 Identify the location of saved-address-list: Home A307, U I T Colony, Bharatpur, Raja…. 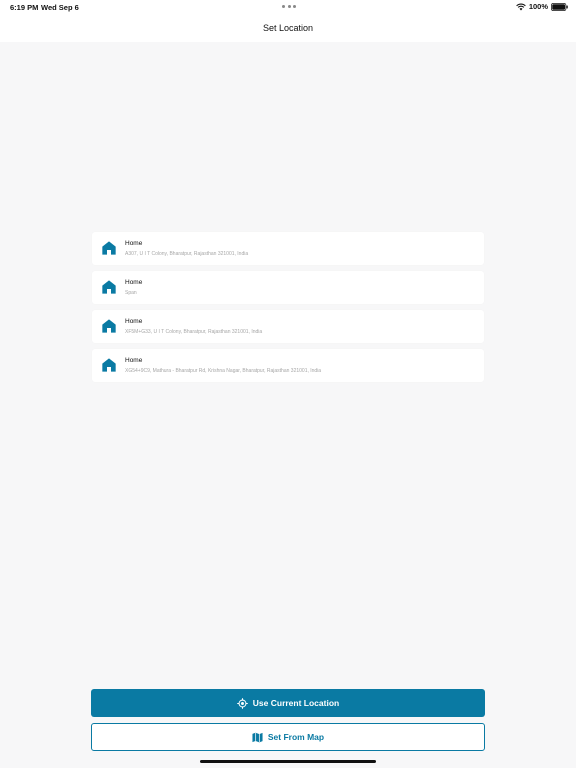
(288, 307).